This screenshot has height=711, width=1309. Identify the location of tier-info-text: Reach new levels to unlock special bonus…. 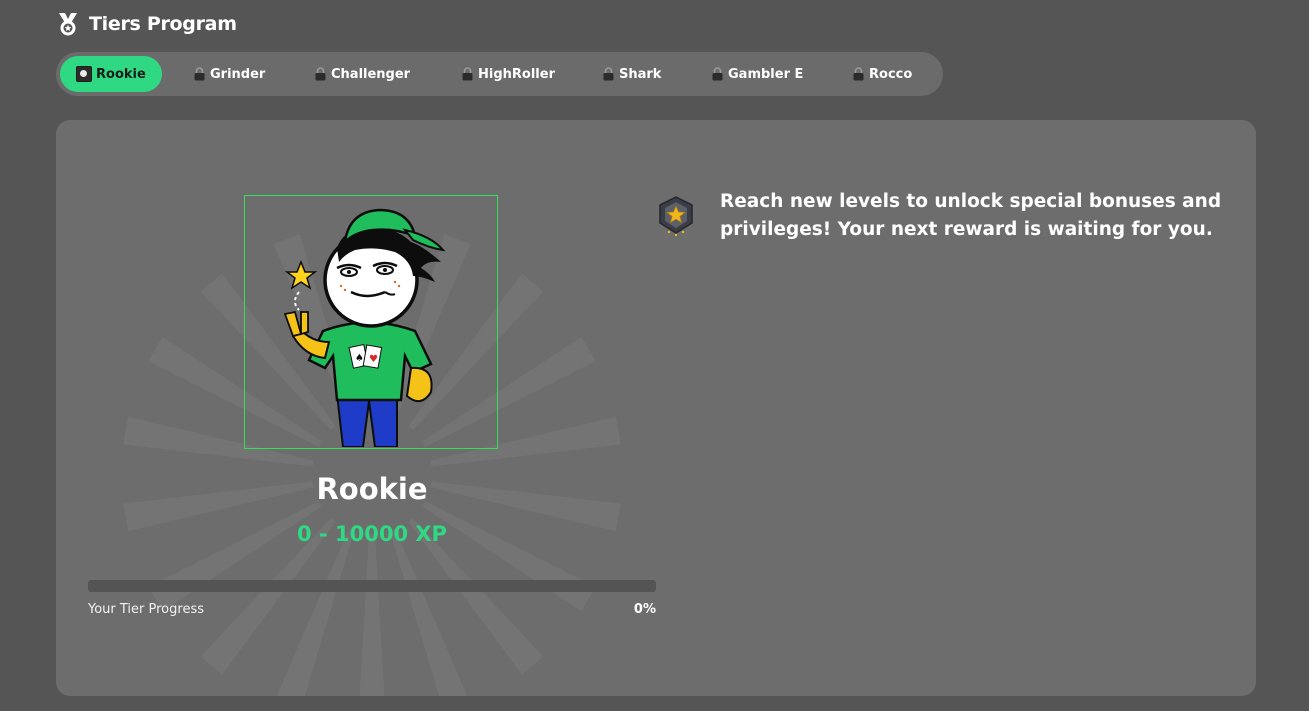
(971, 215).